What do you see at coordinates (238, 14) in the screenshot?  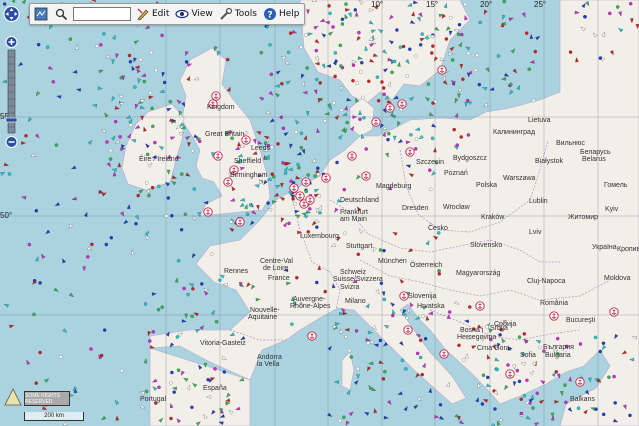 I see `tools-button: Tools` at bounding box center [238, 14].